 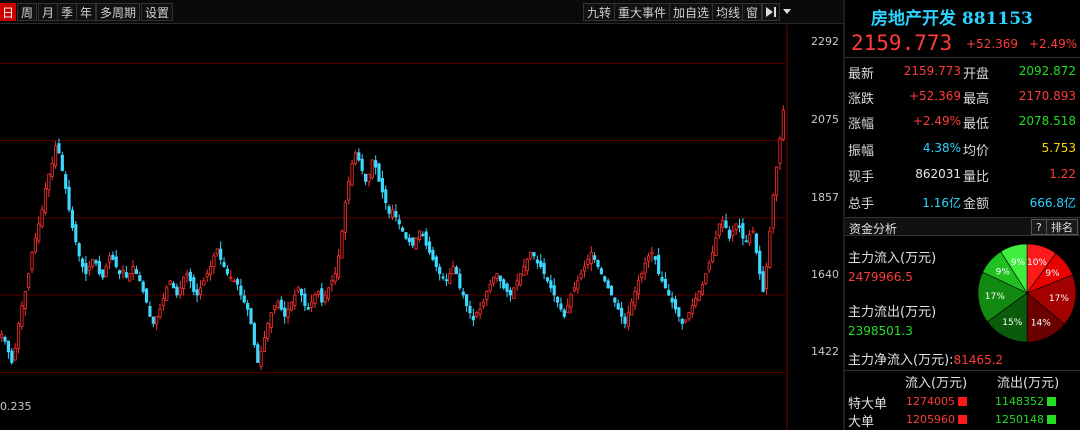 What do you see at coordinates (421, 12) in the screenshot?
I see `chart-toolbar: 日 周 月 季 年 多周期 设置 九转 重大事件 加自选 均线 窗` at bounding box center [421, 12].